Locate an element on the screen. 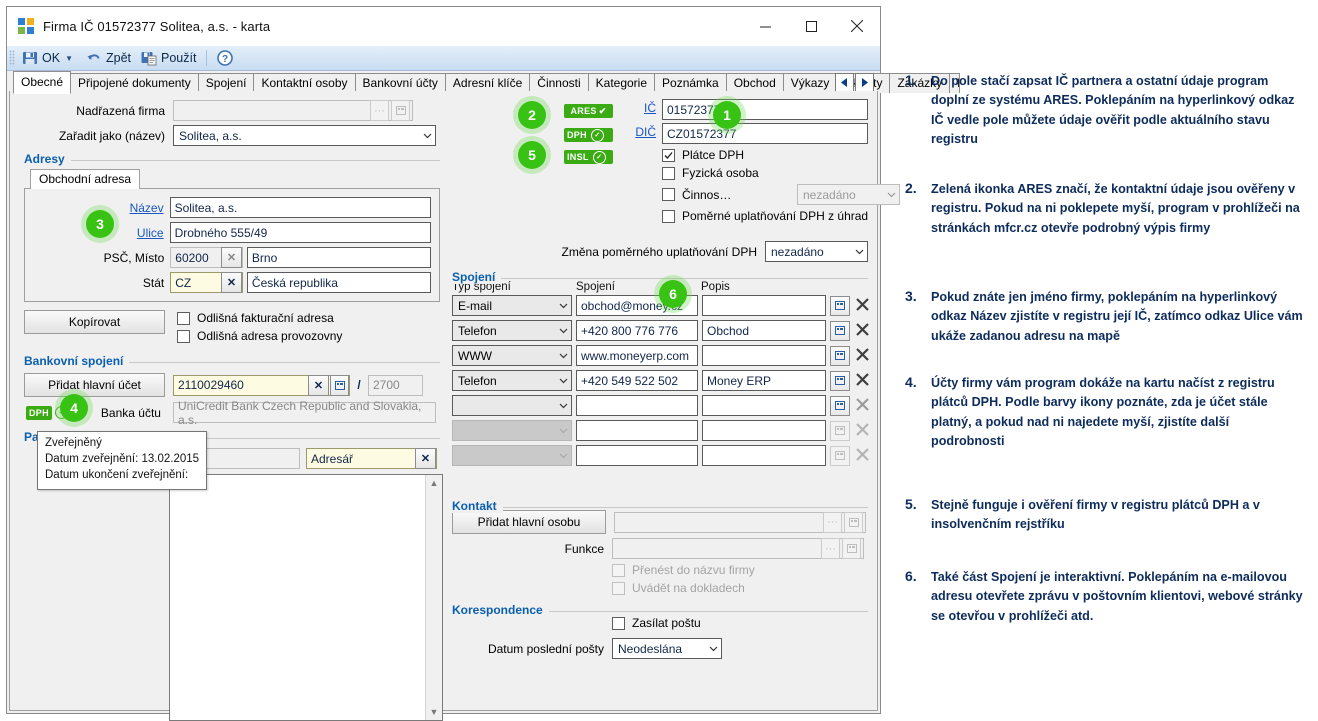  tab-poznamka: Poznámka is located at coordinates (690, 83).